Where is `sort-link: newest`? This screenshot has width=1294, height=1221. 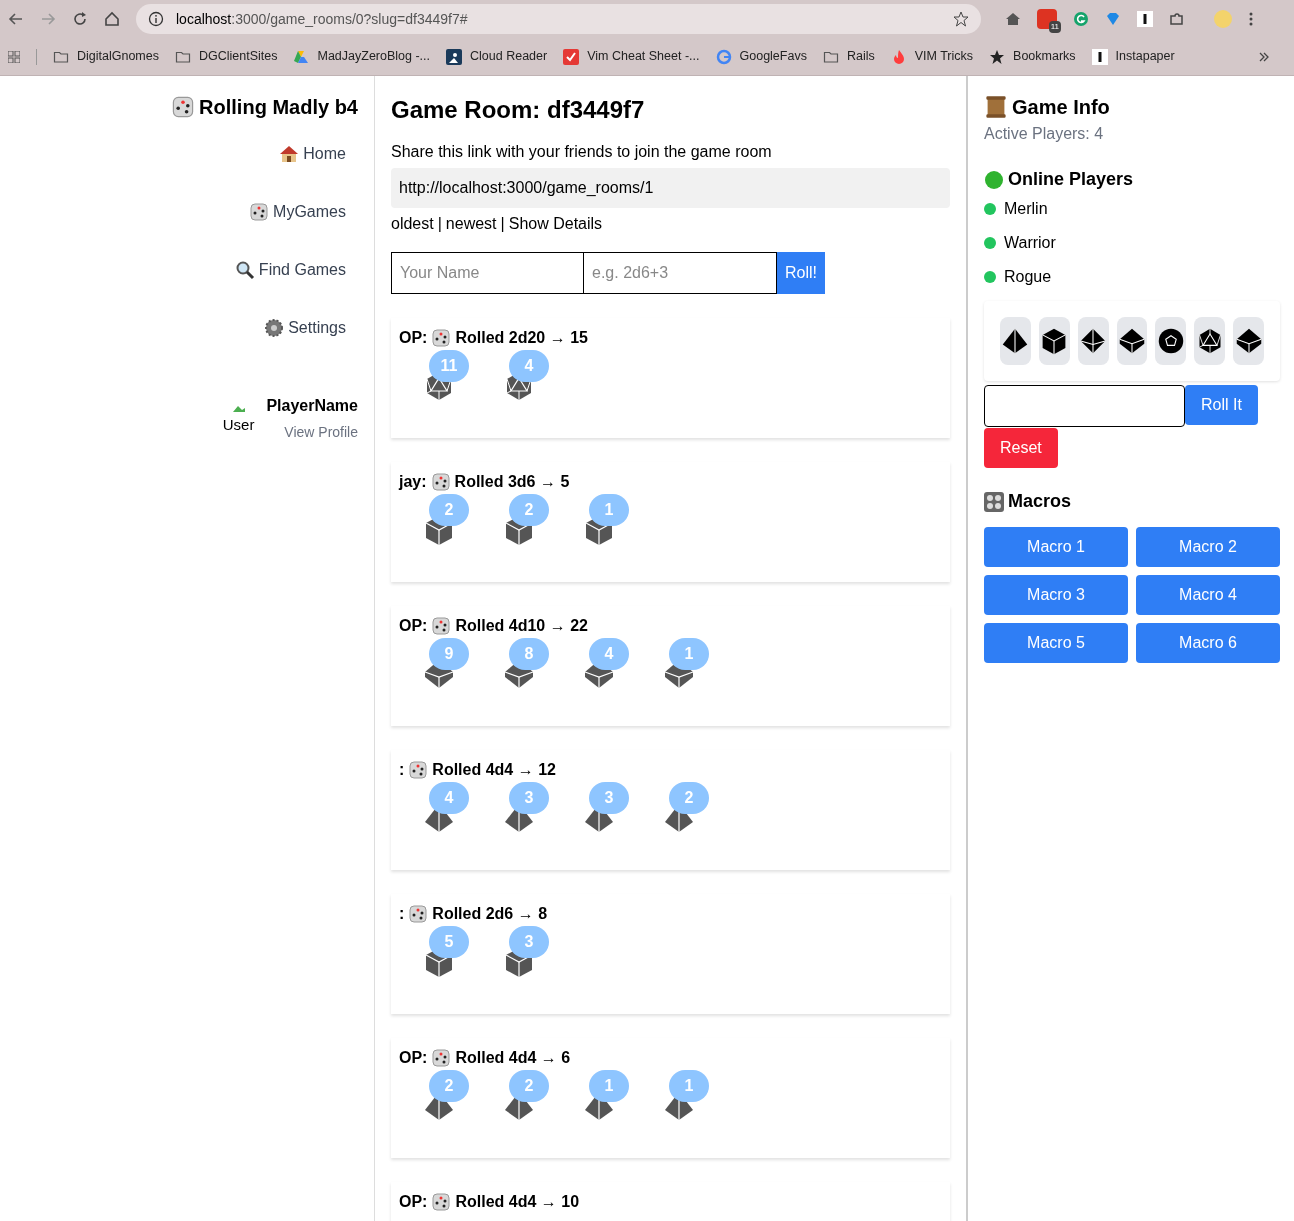
sort-link: newest is located at coordinates (471, 224).